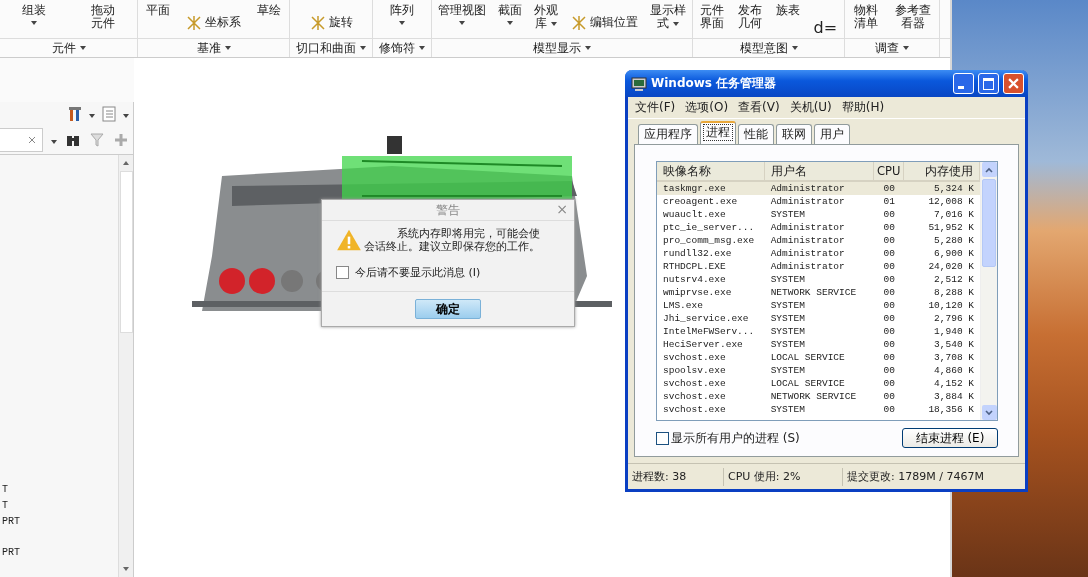 This screenshot has width=1088, height=577. I want to click on chevron-up-icon, so click(989, 169).